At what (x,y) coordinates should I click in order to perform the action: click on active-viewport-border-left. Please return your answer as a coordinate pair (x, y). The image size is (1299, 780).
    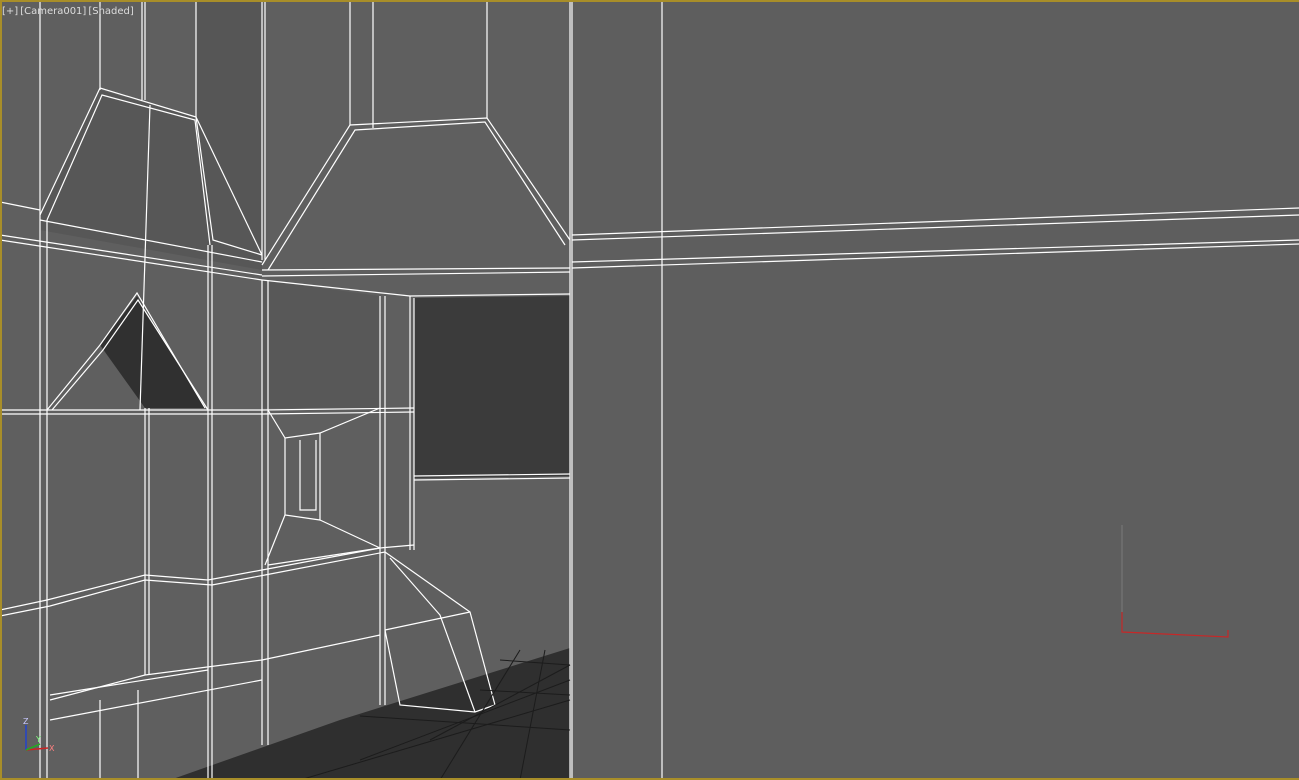
    Looking at the image, I should click on (1, 390).